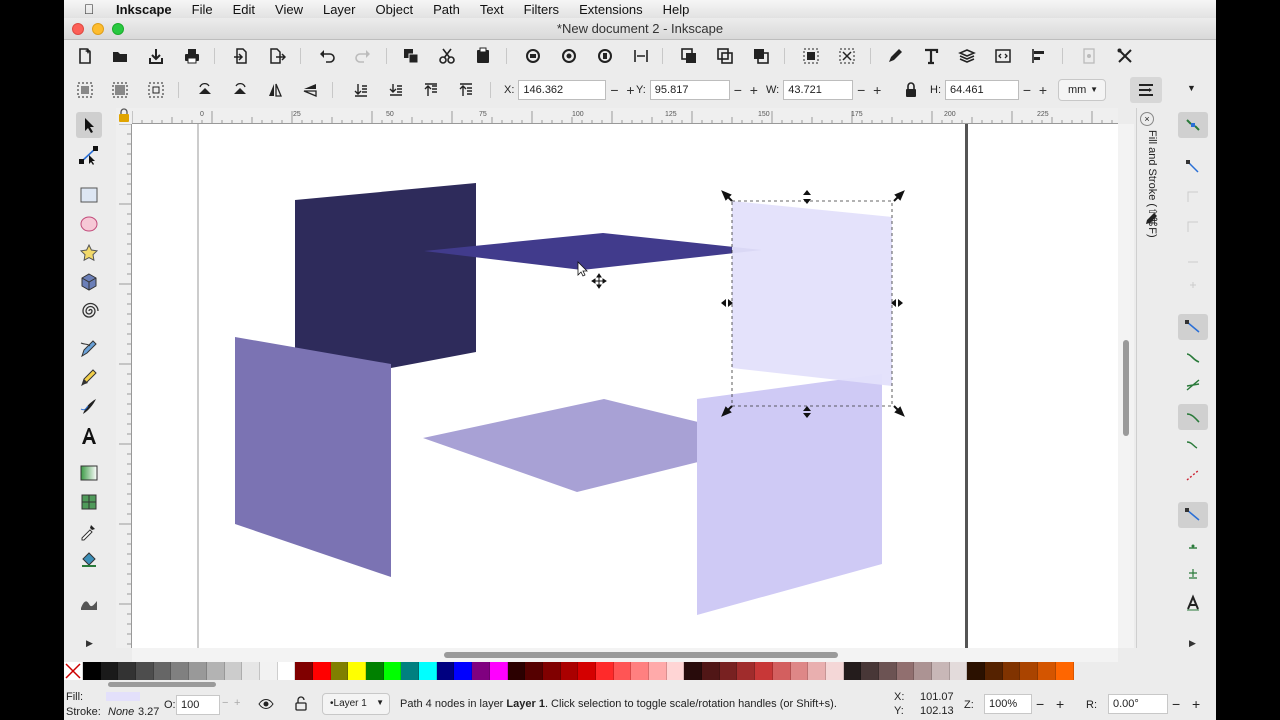  What do you see at coordinates (1193, 573) in the screenshot?
I see `snap-rotation-center-icon` at bounding box center [1193, 573].